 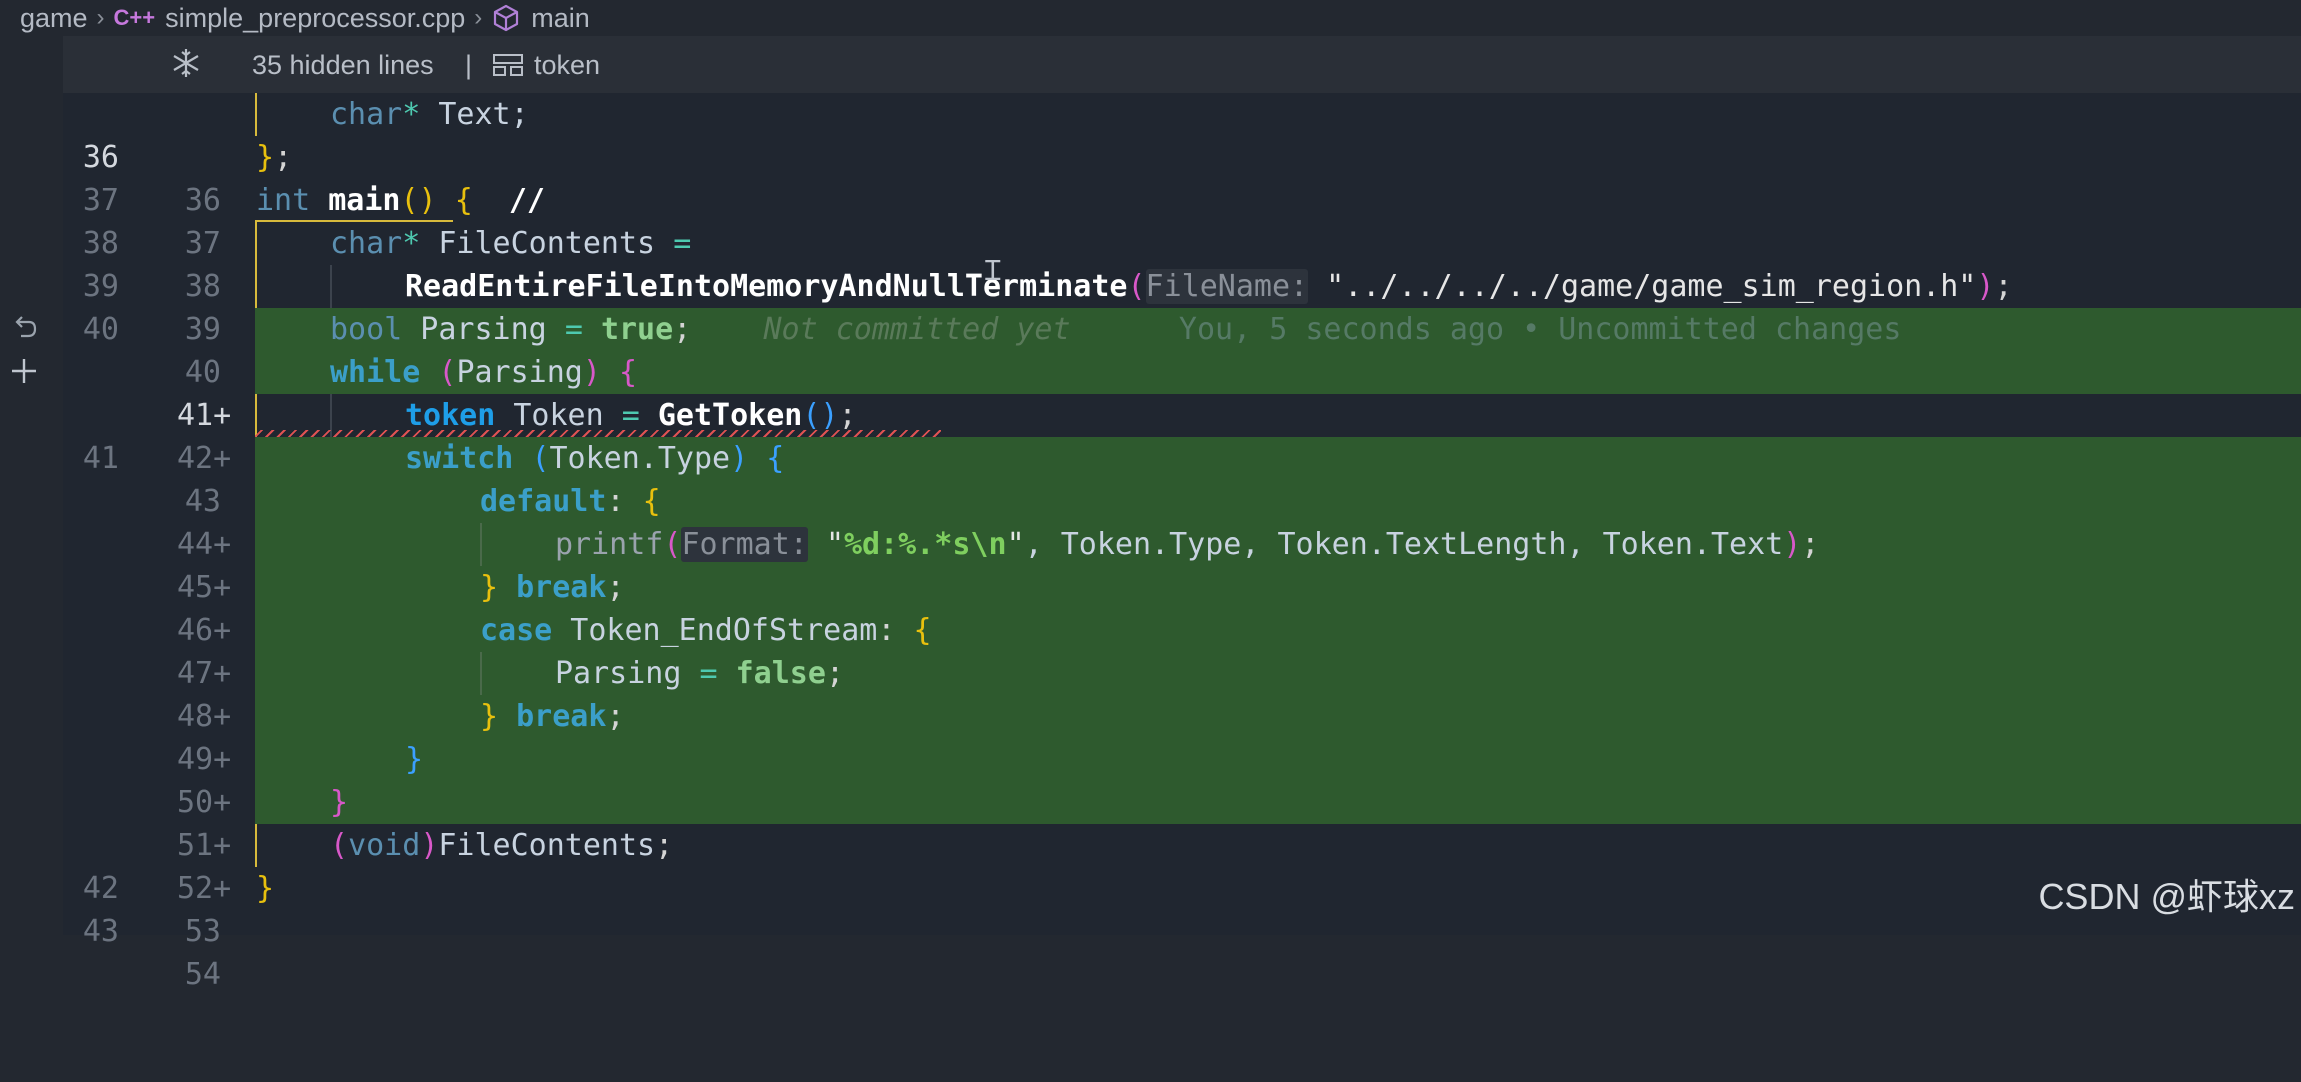 I want to click on code-line: 42 53 (void)FileContents;, so click(x=1182, y=886).